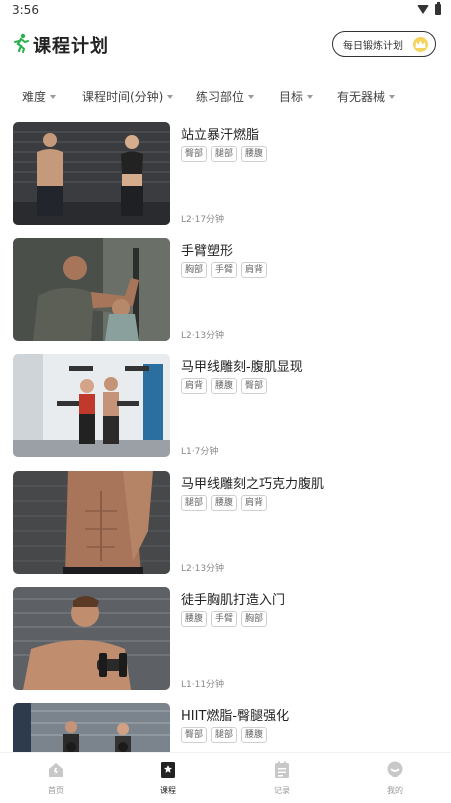  I want to click on course-meta: L1·7分钟, so click(200, 452).